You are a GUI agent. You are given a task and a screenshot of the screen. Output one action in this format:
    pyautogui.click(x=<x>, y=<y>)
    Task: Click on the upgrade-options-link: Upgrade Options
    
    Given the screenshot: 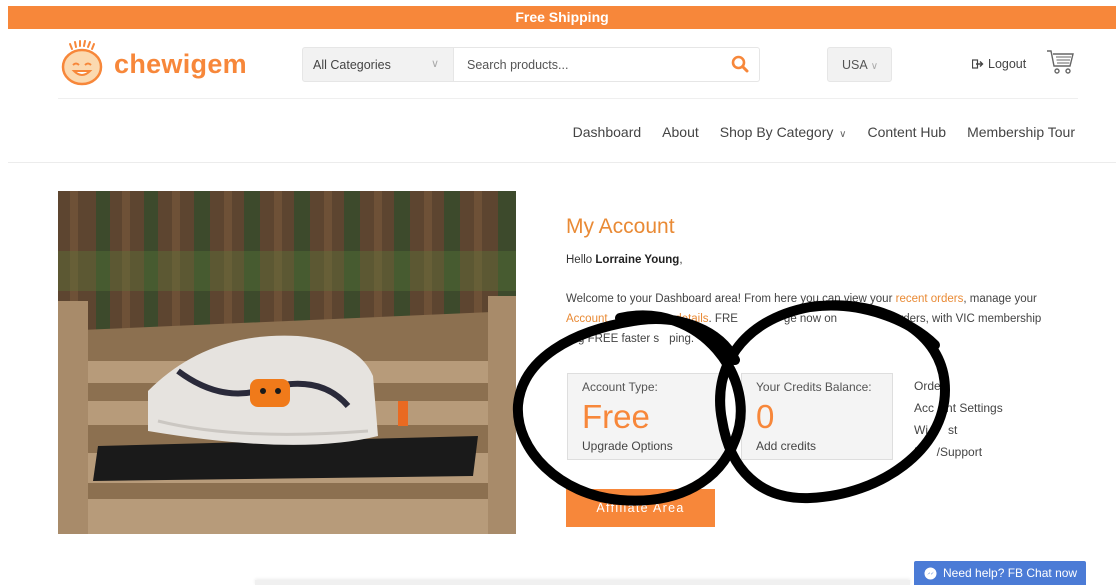 What is the action you would take?
    pyautogui.click(x=627, y=446)
    